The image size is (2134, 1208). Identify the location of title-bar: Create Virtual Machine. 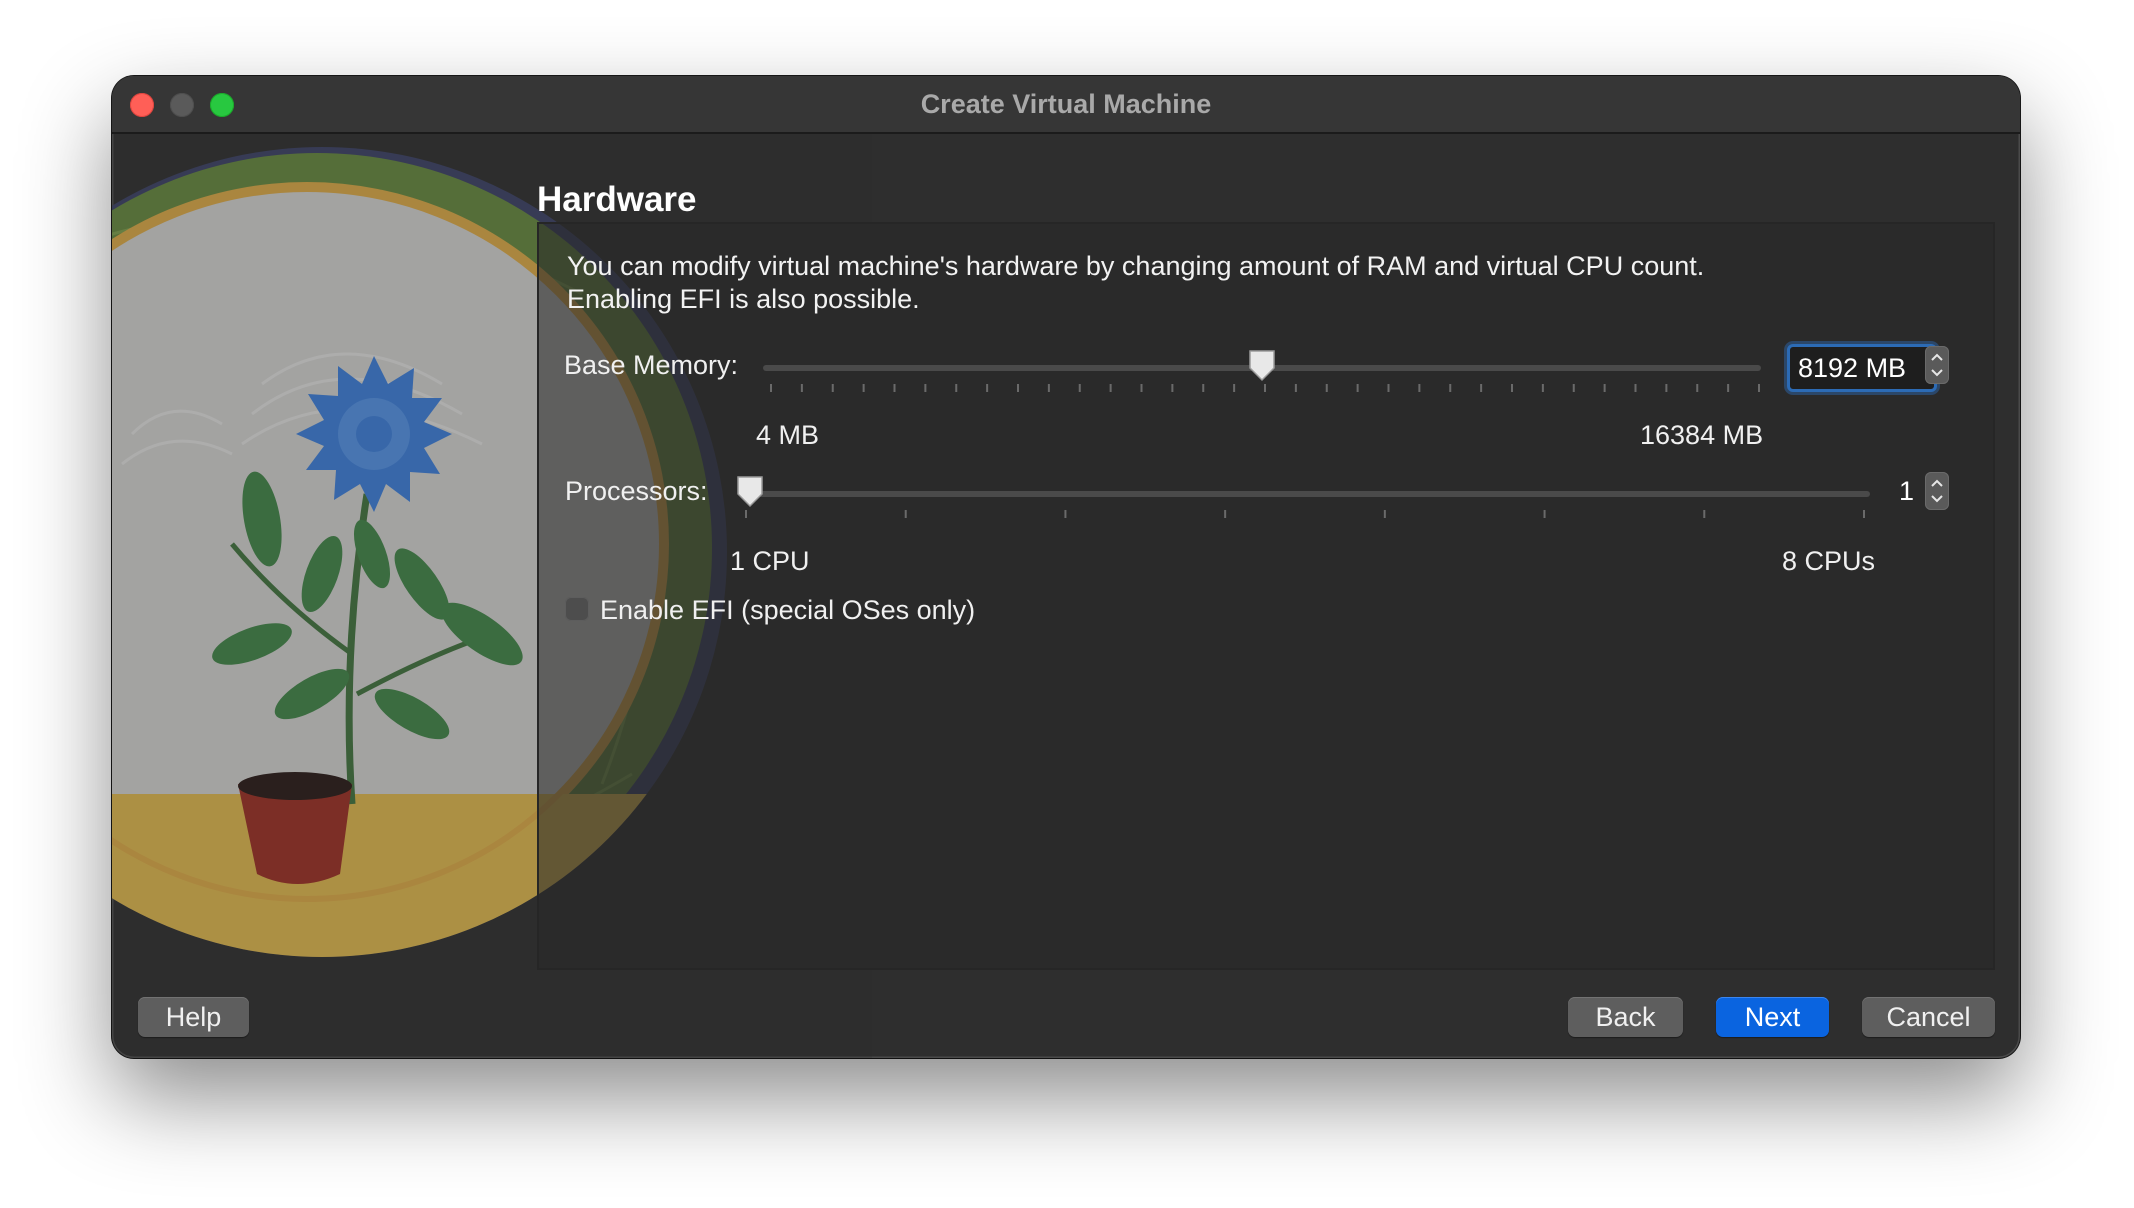
(1066, 105).